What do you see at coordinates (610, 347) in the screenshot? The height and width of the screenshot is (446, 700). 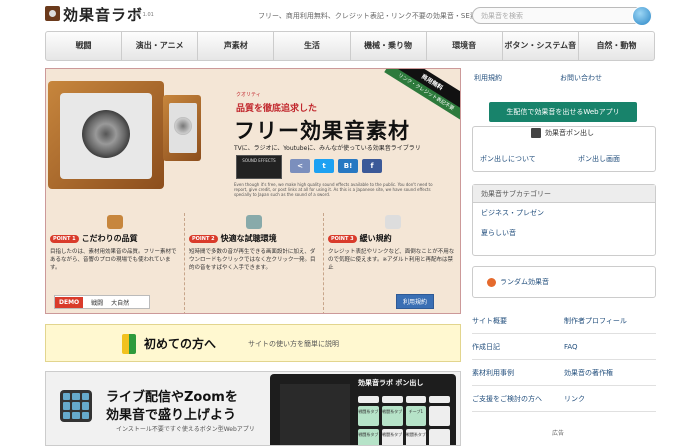 I see `link-faq: FAQ` at bounding box center [610, 347].